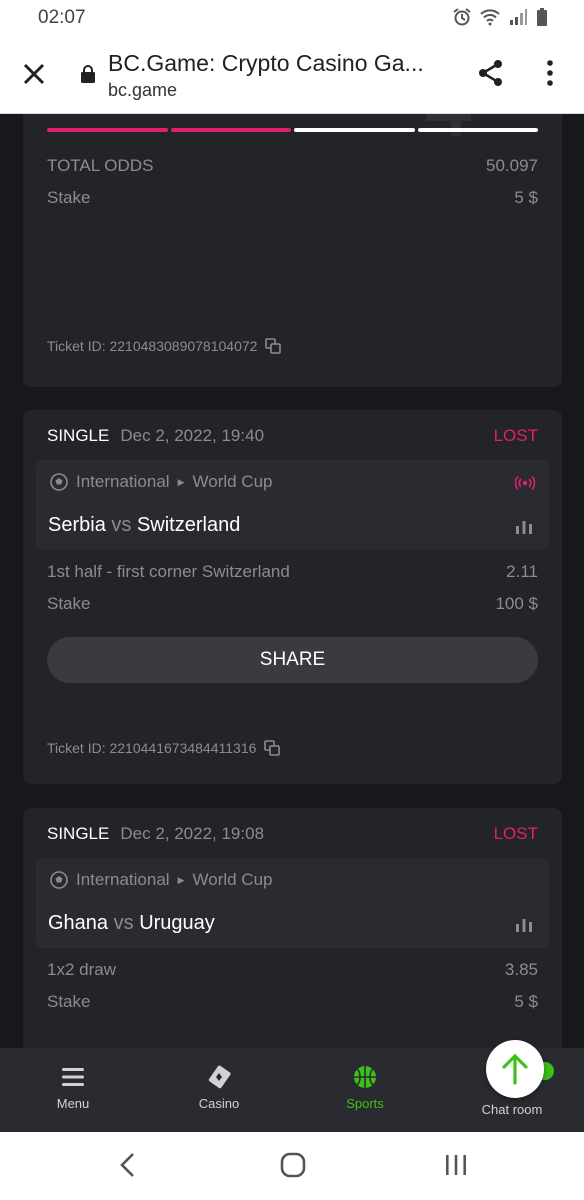 The image size is (584, 1200). I want to click on status-bar: 02:07, so click(292, 18).